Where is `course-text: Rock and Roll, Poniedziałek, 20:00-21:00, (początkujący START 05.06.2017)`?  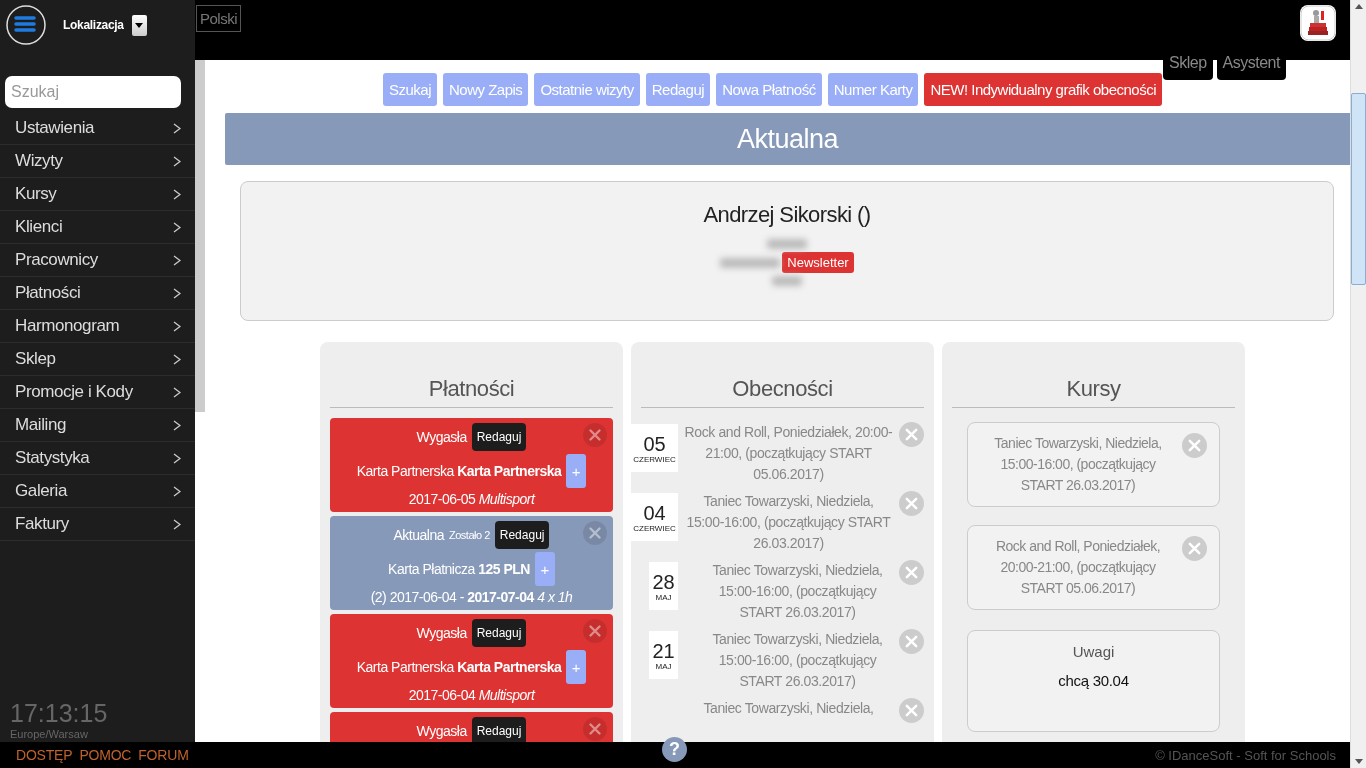
course-text: Rock and Roll, Poniedziałek, 20:00-21:00, (początkujący START 05.06.2017) is located at coordinates (1078, 567).